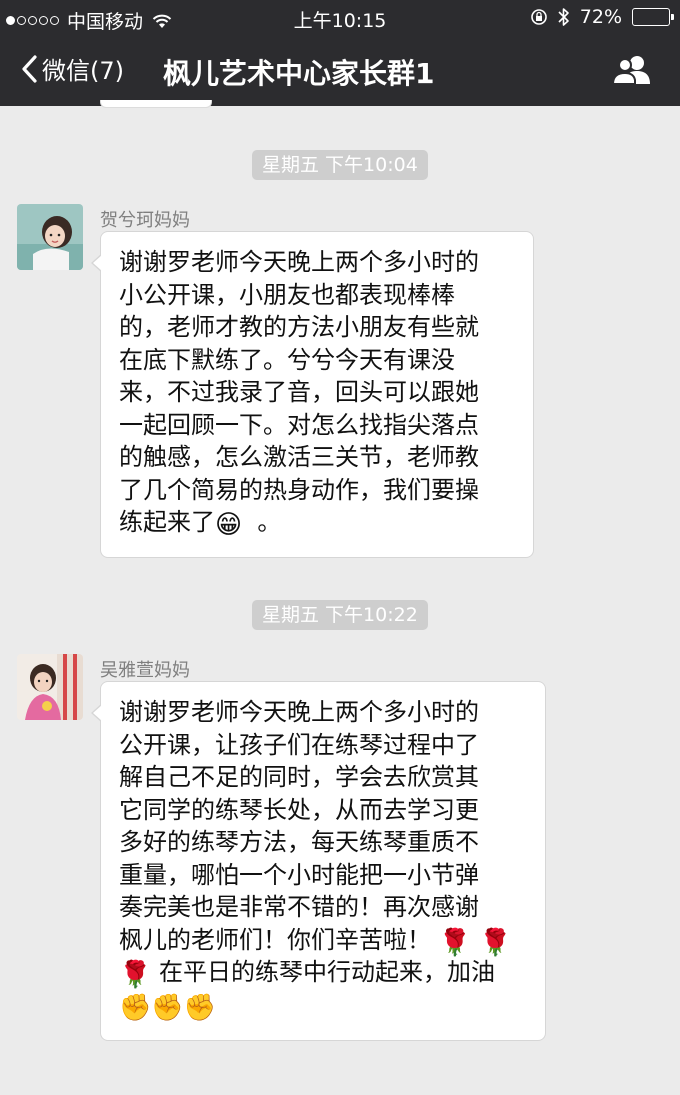  What do you see at coordinates (145, 670) in the screenshot?
I see `sender-name: 吴雅萱妈妈` at bounding box center [145, 670].